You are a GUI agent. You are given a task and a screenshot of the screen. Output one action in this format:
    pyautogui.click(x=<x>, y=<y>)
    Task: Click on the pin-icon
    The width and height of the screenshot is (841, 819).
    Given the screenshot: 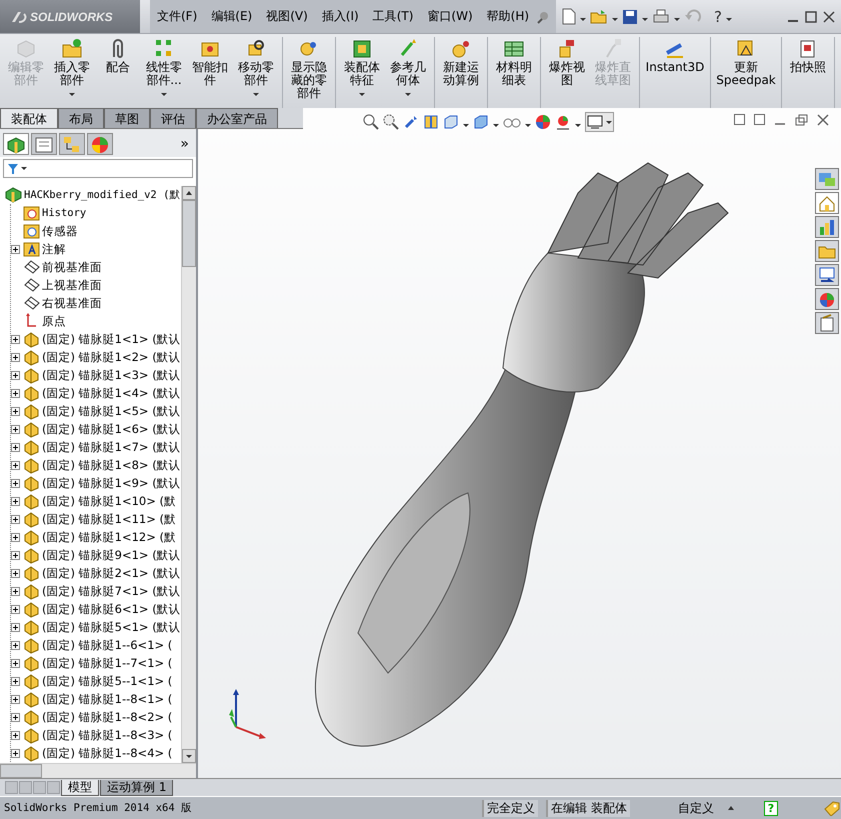 What is the action you would take?
    pyautogui.click(x=543, y=17)
    